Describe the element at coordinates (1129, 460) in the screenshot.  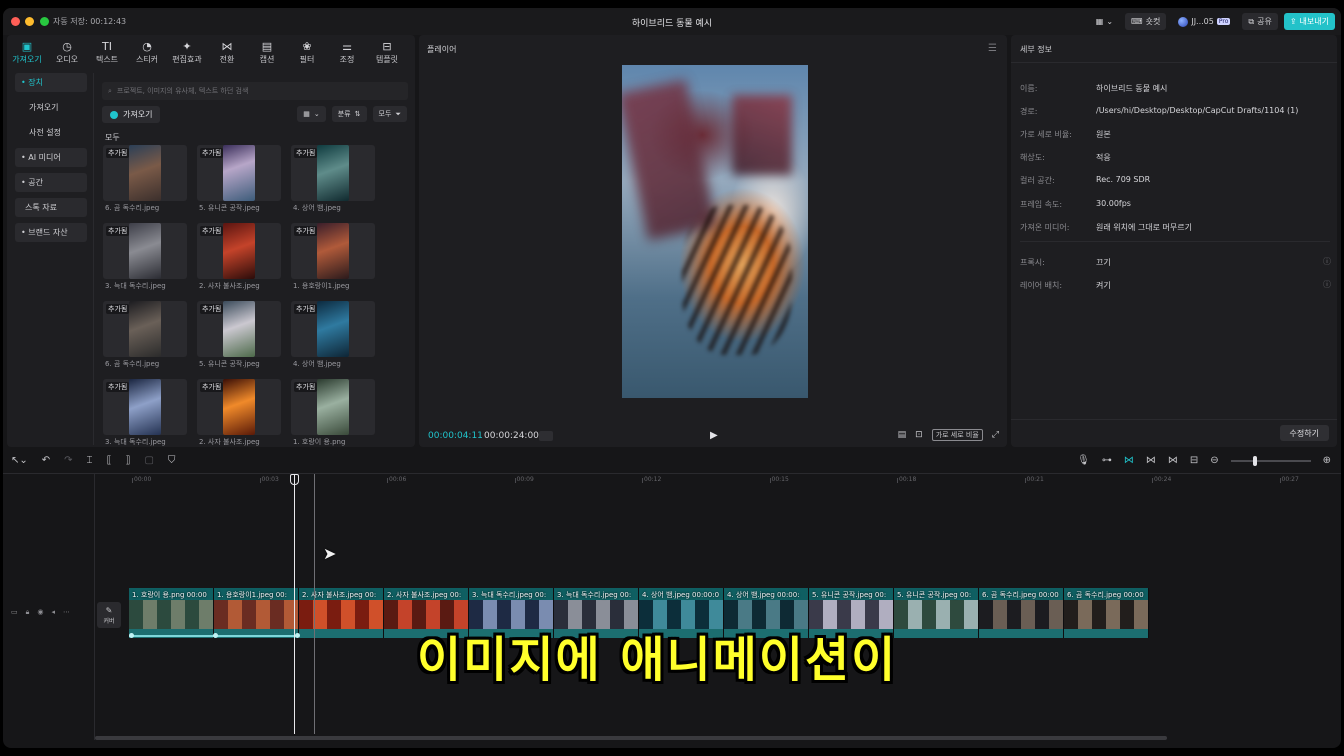
I see `magnet-icon: ⋈` at that location.